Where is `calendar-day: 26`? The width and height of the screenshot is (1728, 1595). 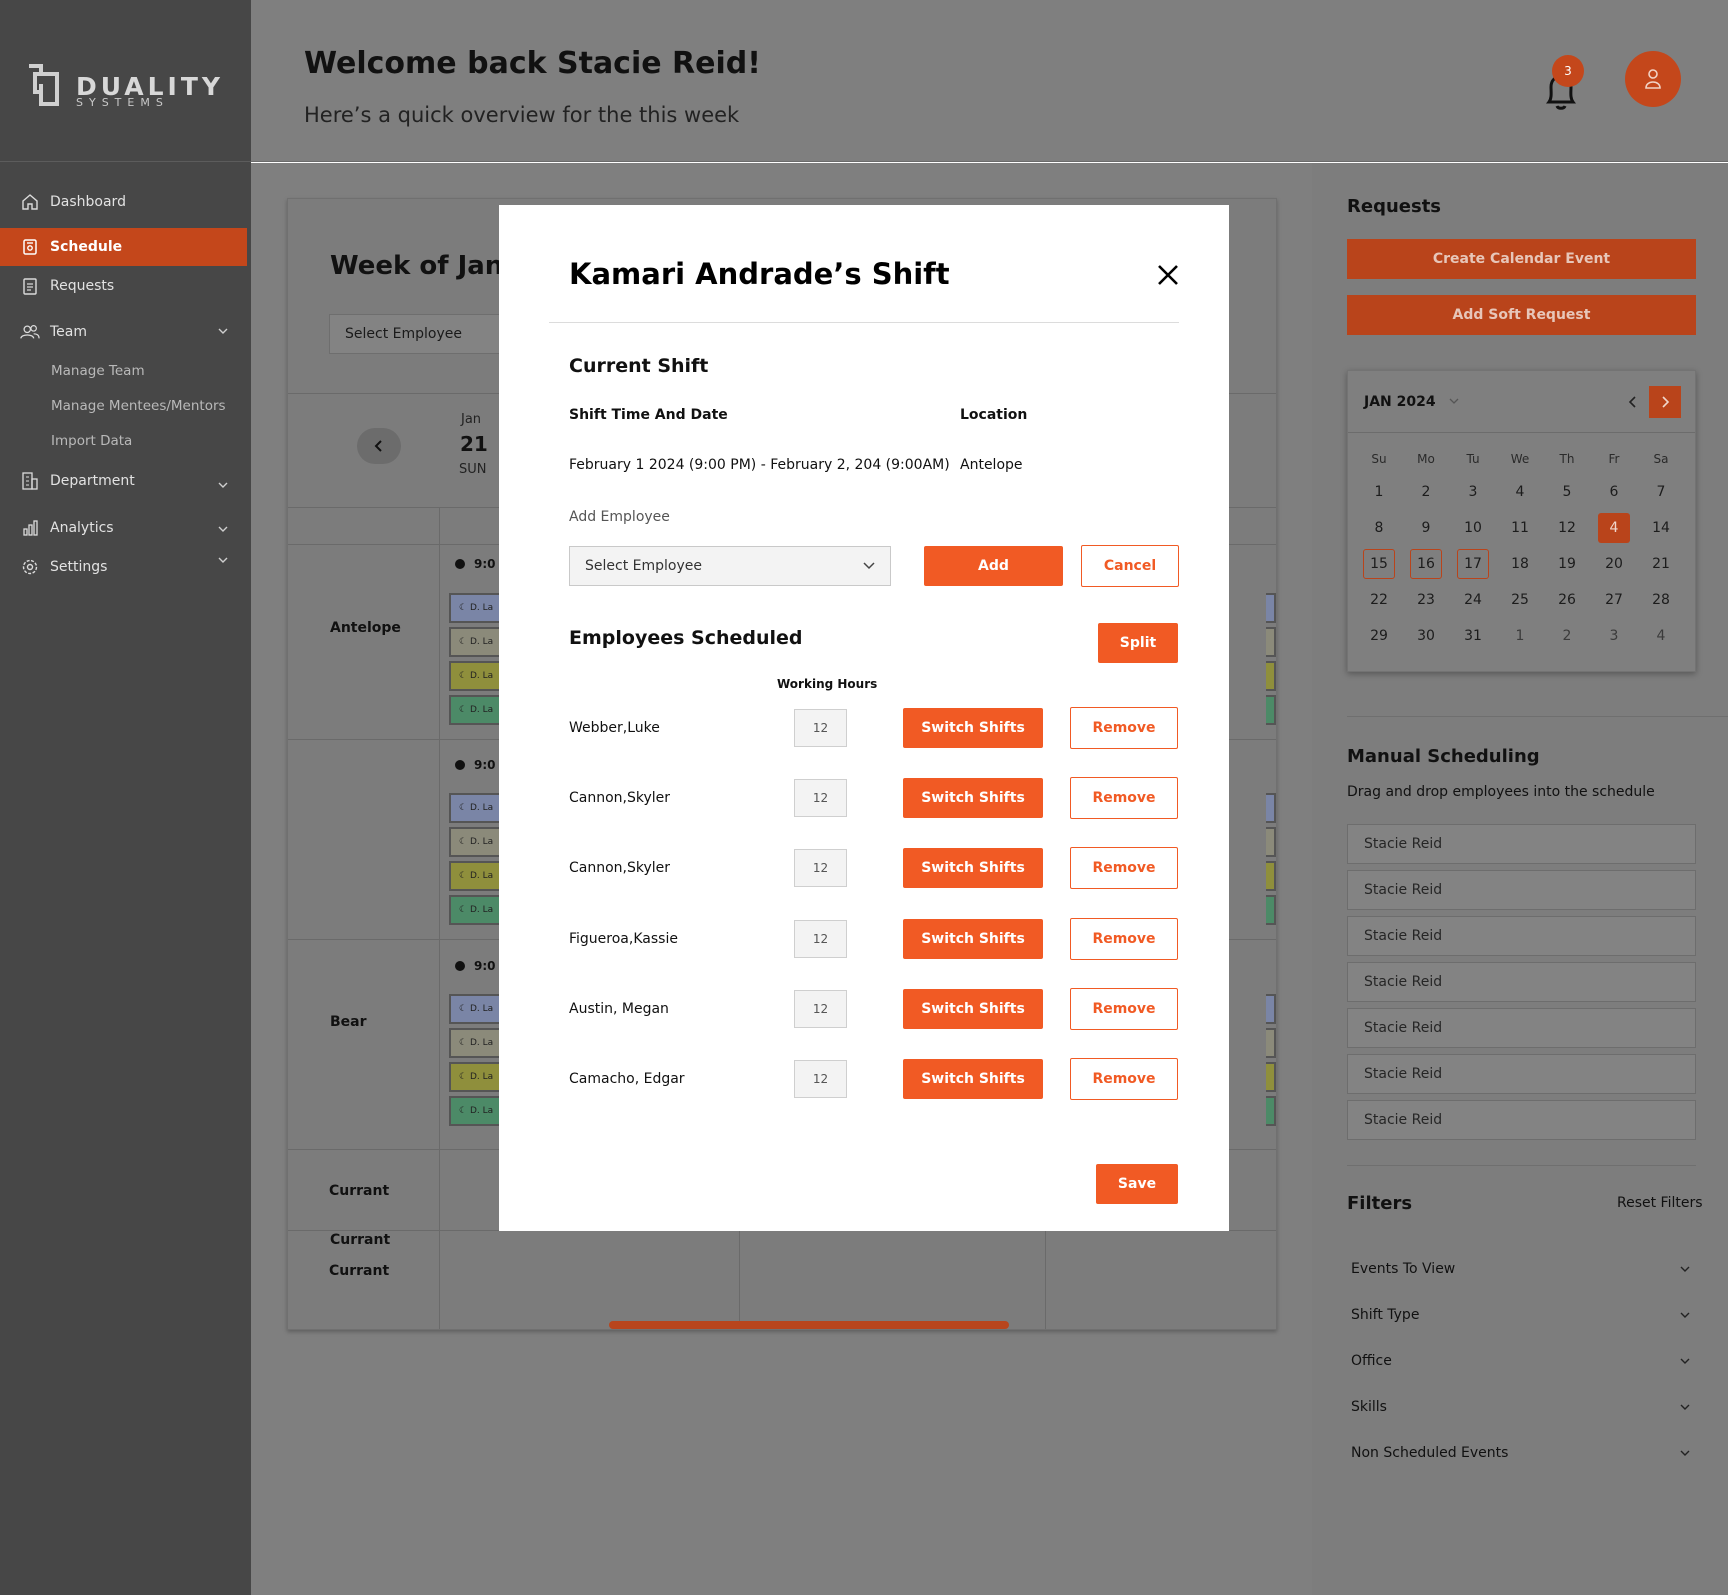 calendar-day: 26 is located at coordinates (1567, 600).